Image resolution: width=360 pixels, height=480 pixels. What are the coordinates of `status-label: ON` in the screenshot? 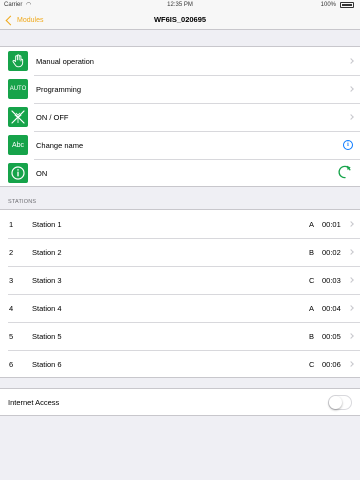 It's located at (42, 173).